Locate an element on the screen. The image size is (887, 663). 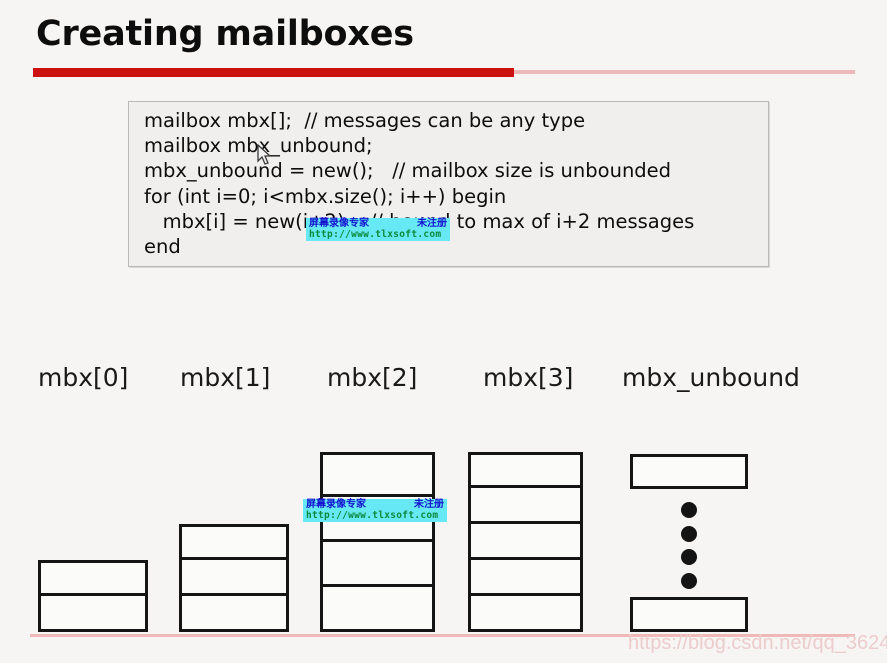
recorder-watermark-diagram: 屏幕录像专家 未注册 http://www.tlxsoft.com is located at coordinates (375, 511).